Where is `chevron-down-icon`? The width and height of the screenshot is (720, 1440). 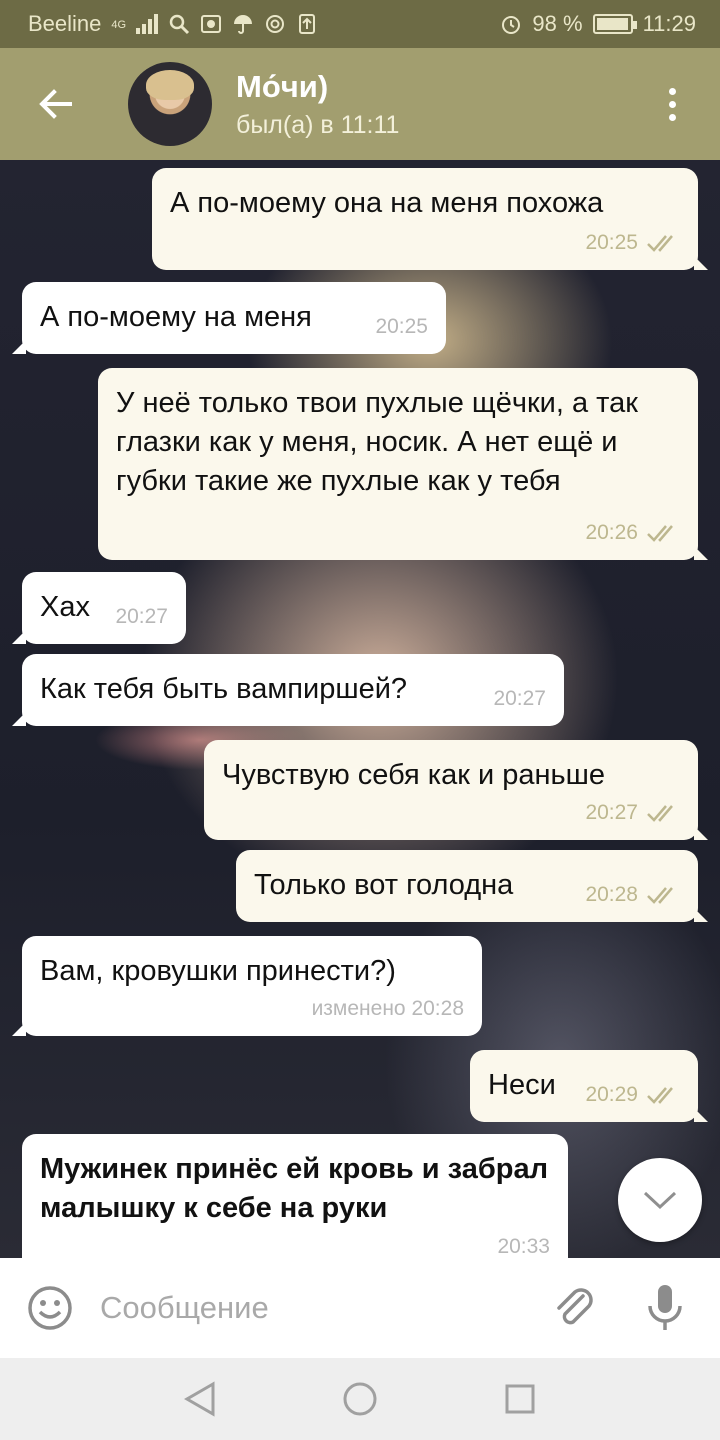 chevron-down-icon is located at coordinates (660, 1200).